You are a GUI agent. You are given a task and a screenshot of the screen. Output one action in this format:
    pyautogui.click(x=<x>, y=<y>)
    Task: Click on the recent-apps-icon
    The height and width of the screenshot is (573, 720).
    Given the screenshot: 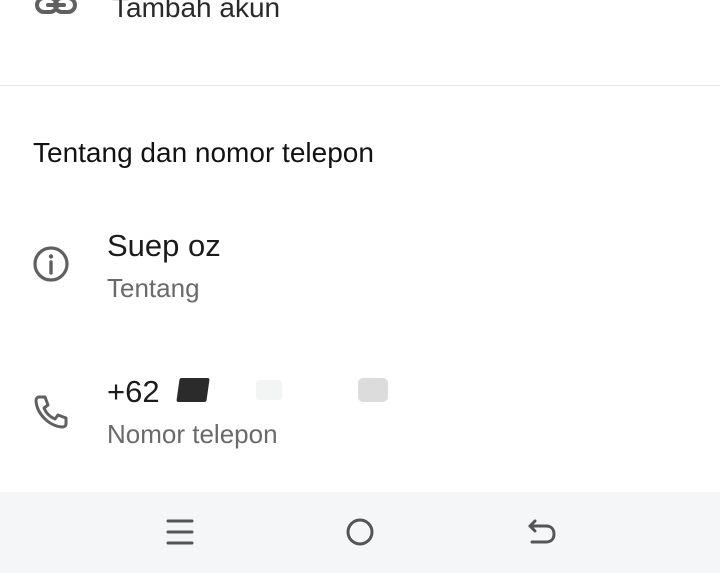 What is the action you would take?
    pyautogui.click(x=180, y=532)
    